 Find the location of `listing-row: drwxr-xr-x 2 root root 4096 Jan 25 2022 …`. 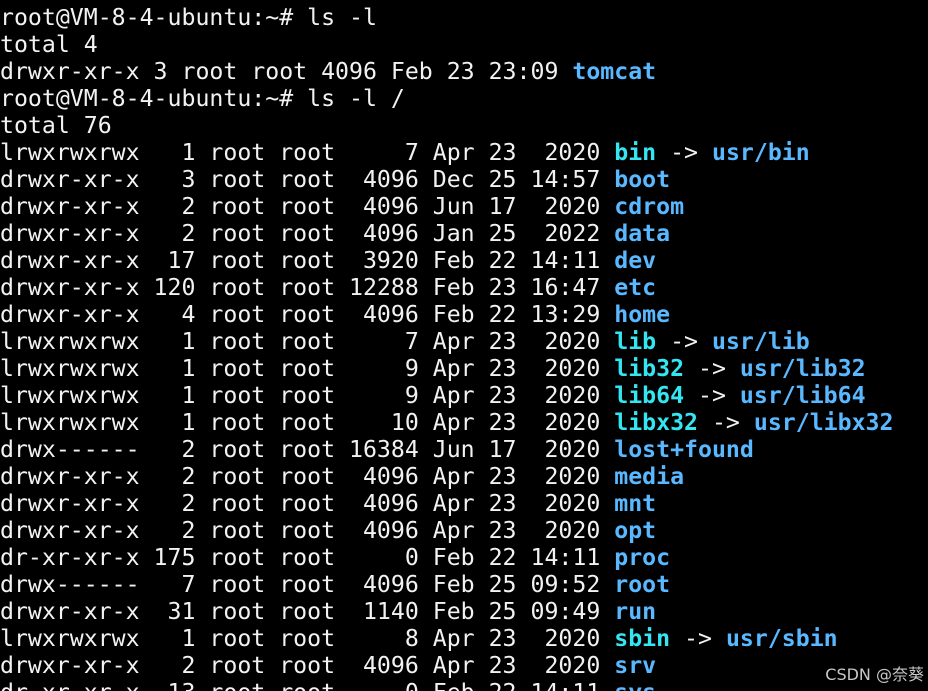

listing-row: drwxr-xr-x 2 root root 4096 Jan 25 2022 … is located at coordinates (464, 233).